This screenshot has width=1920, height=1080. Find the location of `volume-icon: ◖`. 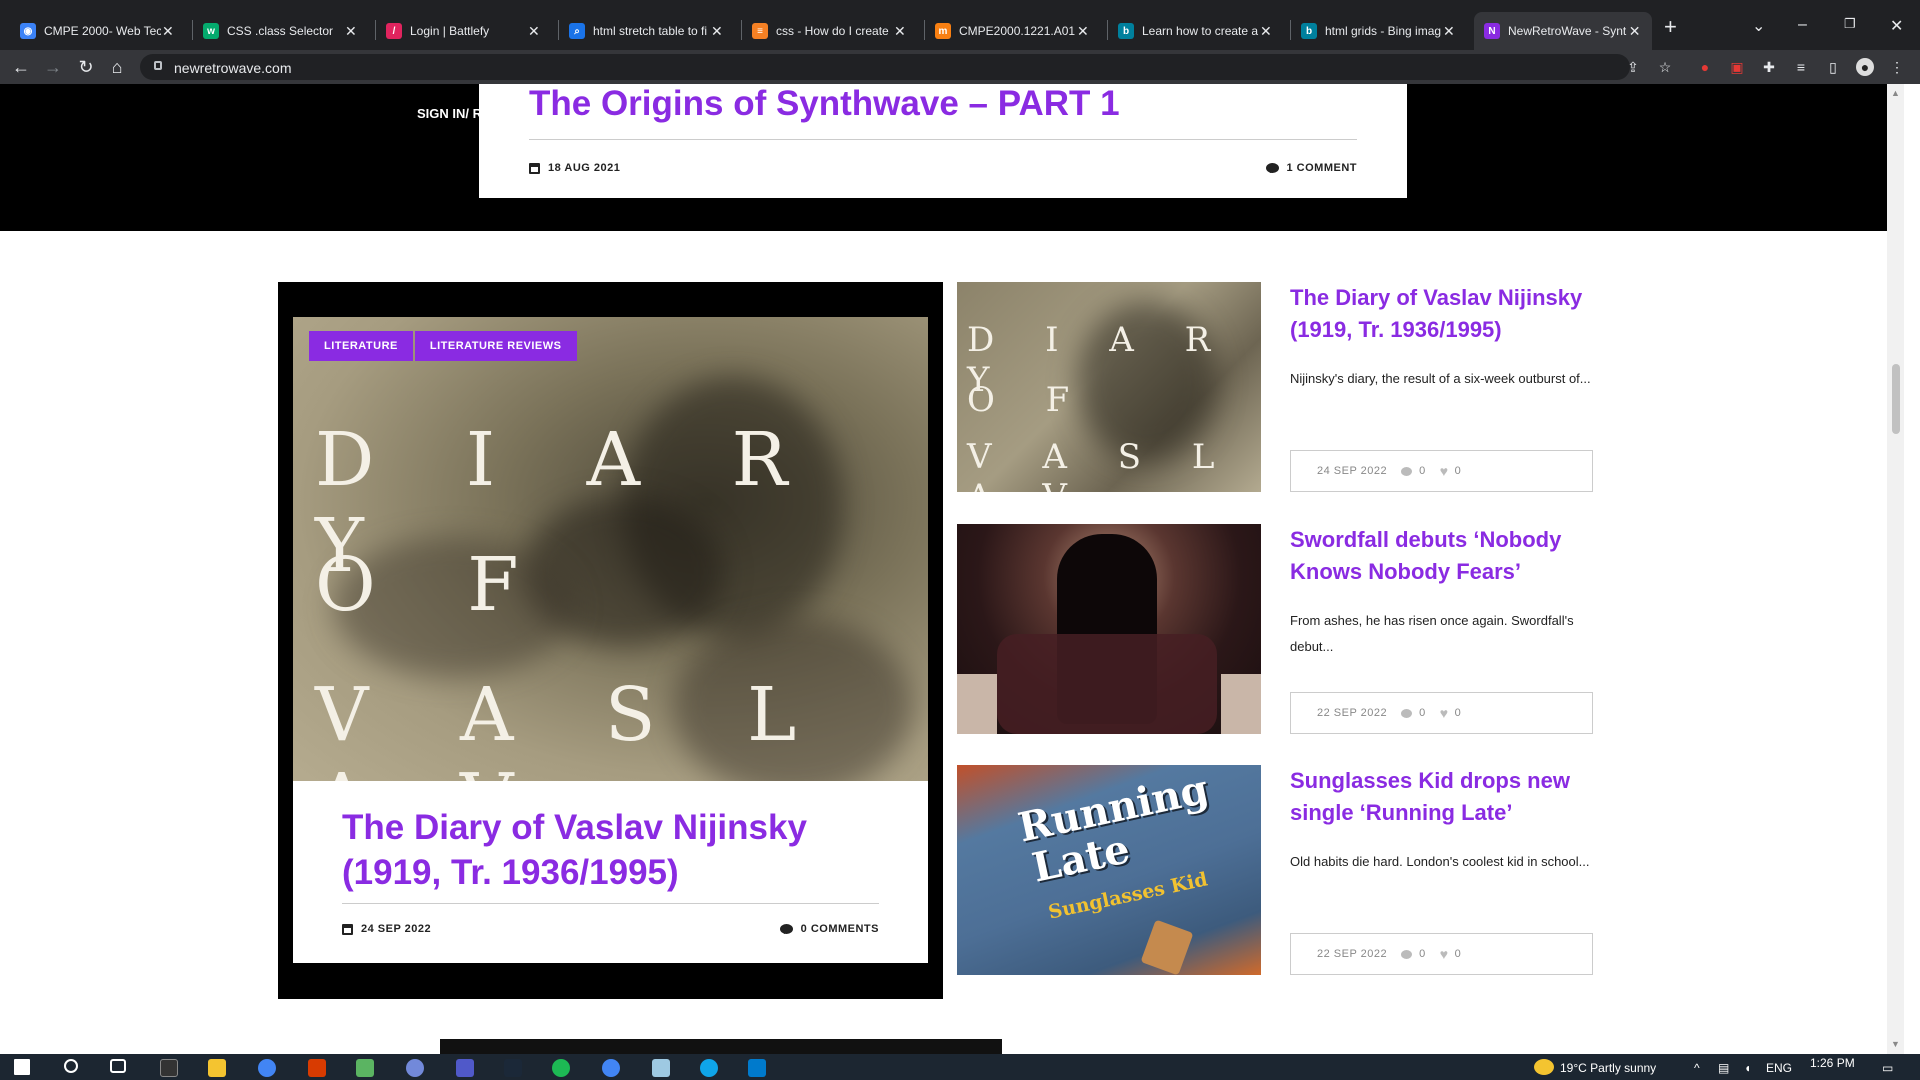

volume-icon: ◖ is located at coordinates (1747, 1068).